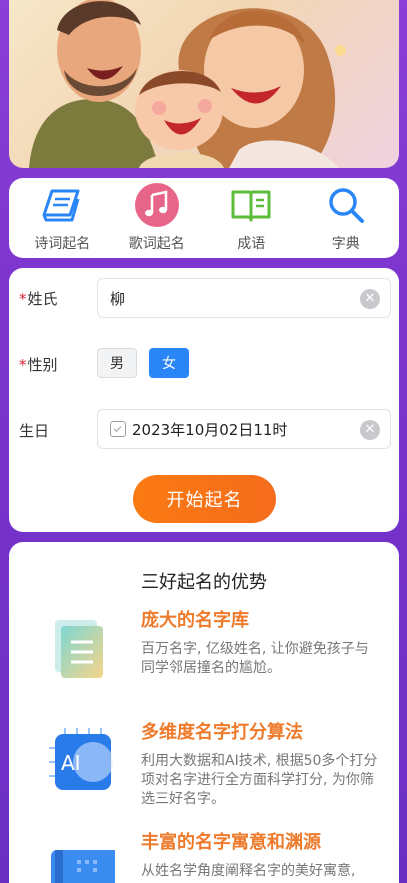 Image resolution: width=407 pixels, height=883 pixels. I want to click on birthday-picker: 2023年10月02日11时 ✕, so click(244, 429).